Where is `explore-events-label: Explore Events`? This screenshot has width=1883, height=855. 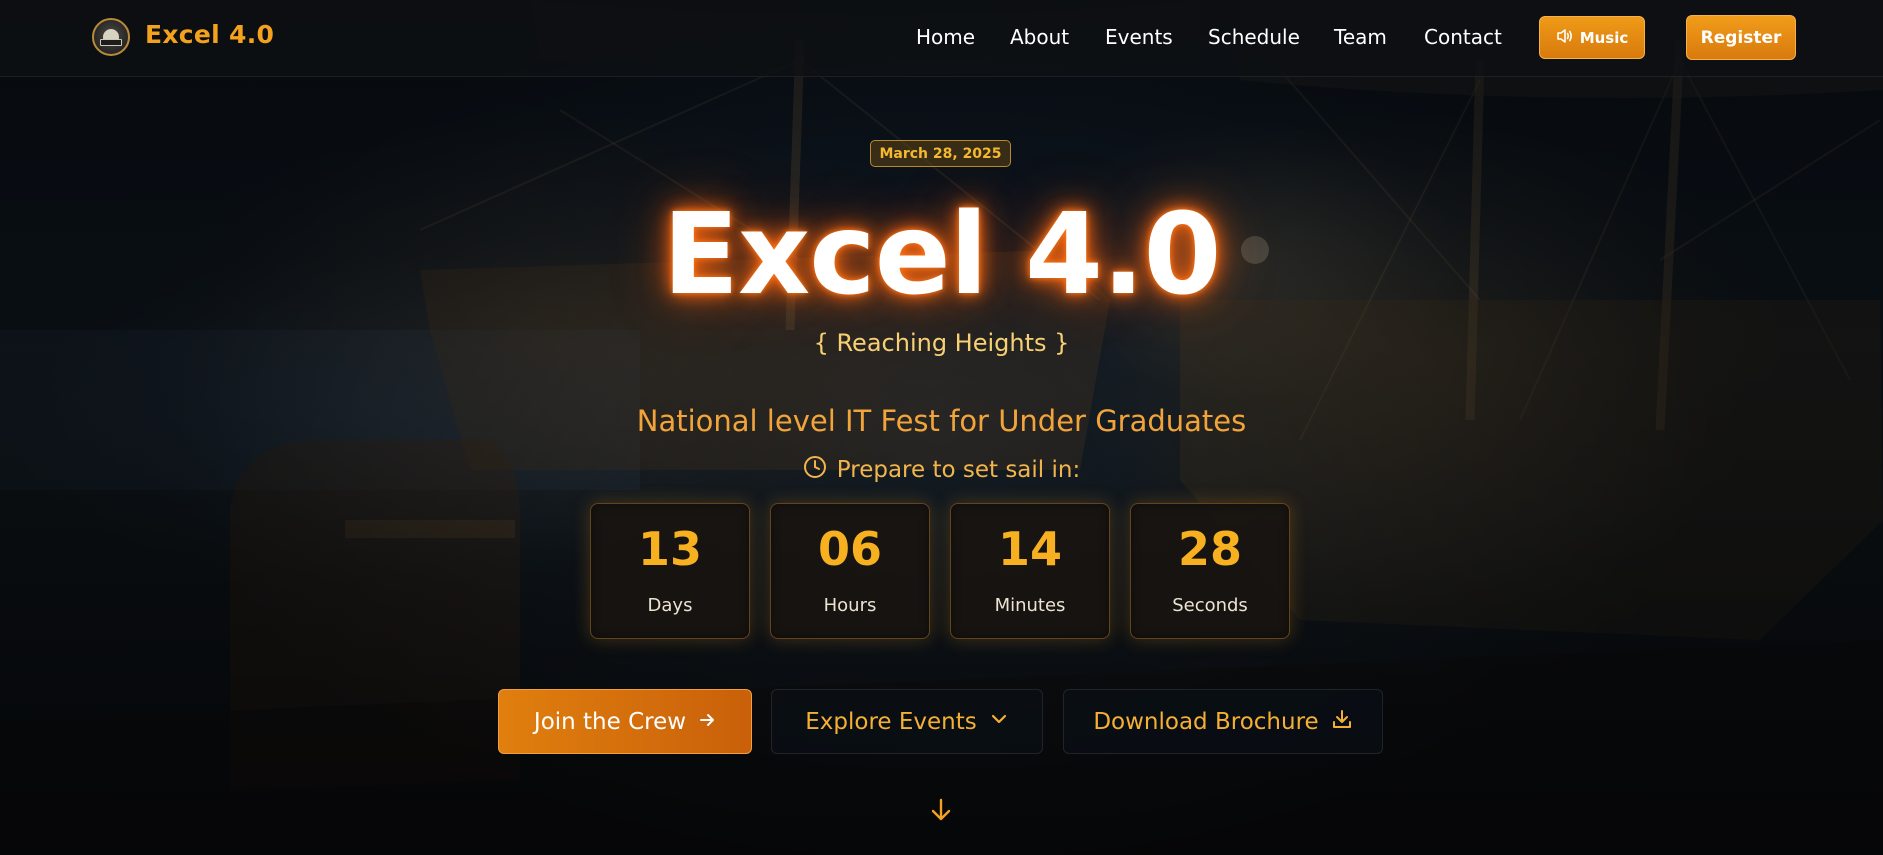
explore-events-label: Explore Events is located at coordinates (891, 721).